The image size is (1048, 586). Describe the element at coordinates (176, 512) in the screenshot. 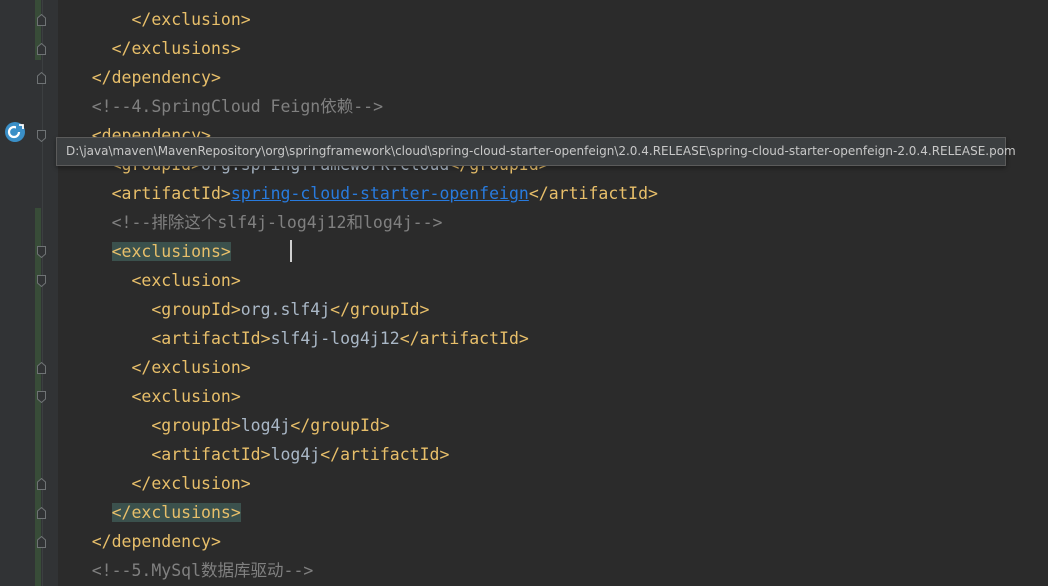

I see `xml-tag-highlighted: </exclusions>` at that location.